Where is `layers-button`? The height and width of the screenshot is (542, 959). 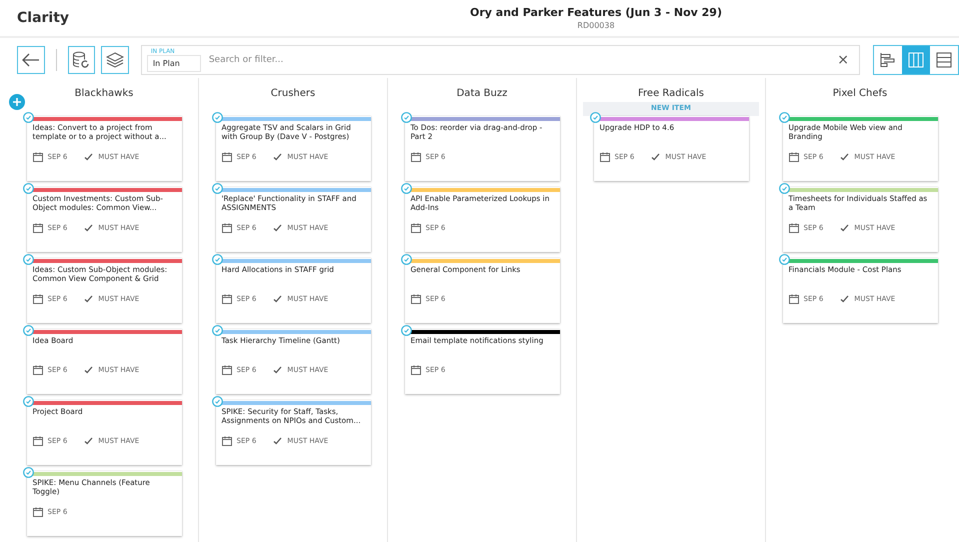
layers-button is located at coordinates (115, 60).